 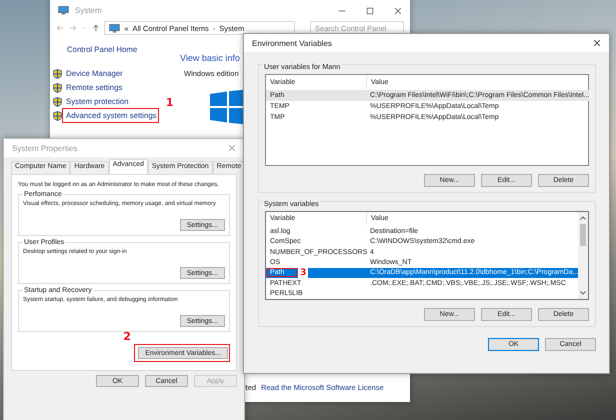 I want to click on page-heading: View basic info, so click(x=210, y=58).